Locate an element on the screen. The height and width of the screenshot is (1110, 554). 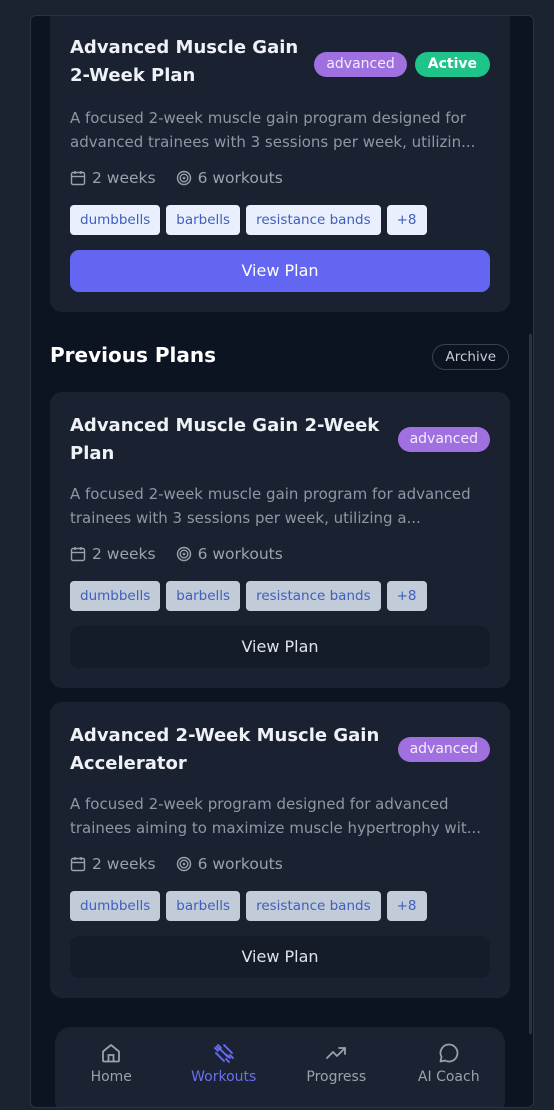
section-title: Previous Plans is located at coordinates (133, 355).